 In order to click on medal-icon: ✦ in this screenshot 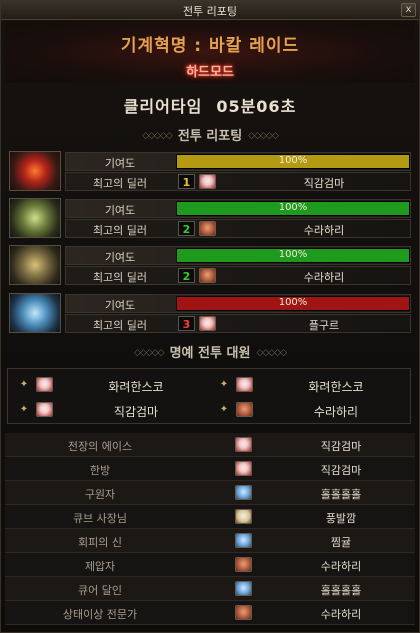, I will do `click(24, 409)`.